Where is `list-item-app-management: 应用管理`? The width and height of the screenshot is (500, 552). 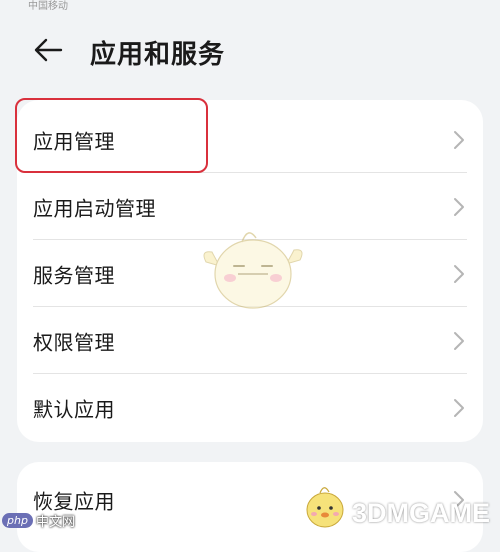 list-item-app-management: 应用管理 is located at coordinates (250, 139).